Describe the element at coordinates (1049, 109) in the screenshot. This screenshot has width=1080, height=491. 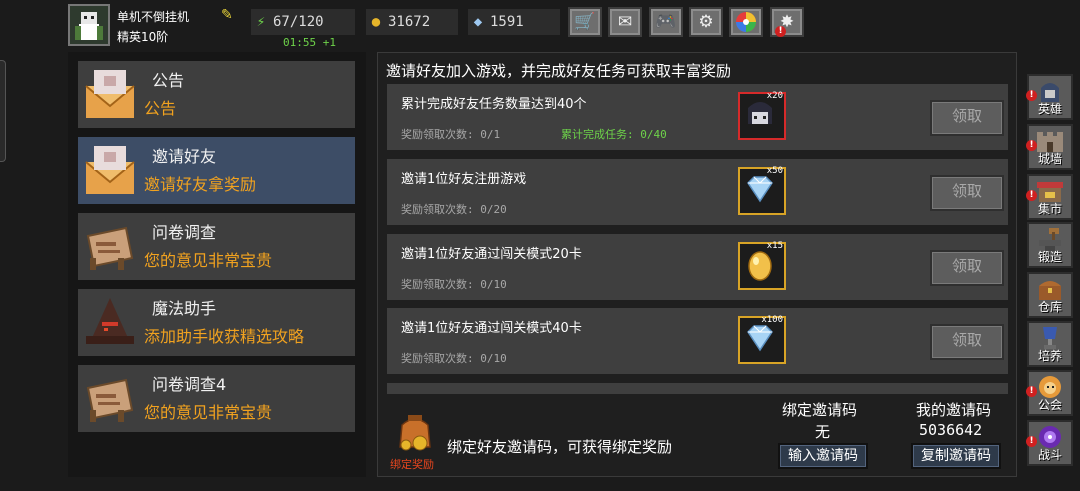
I see `nav-label: 英雄` at that location.